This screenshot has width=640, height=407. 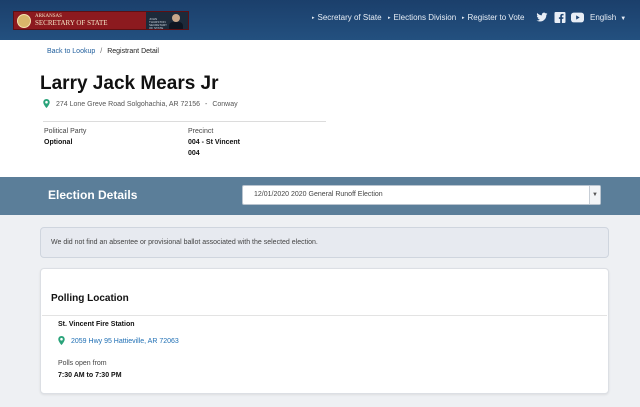 I want to click on nav-register-to-vote: ▸ Register to Vote, so click(x=493, y=17).